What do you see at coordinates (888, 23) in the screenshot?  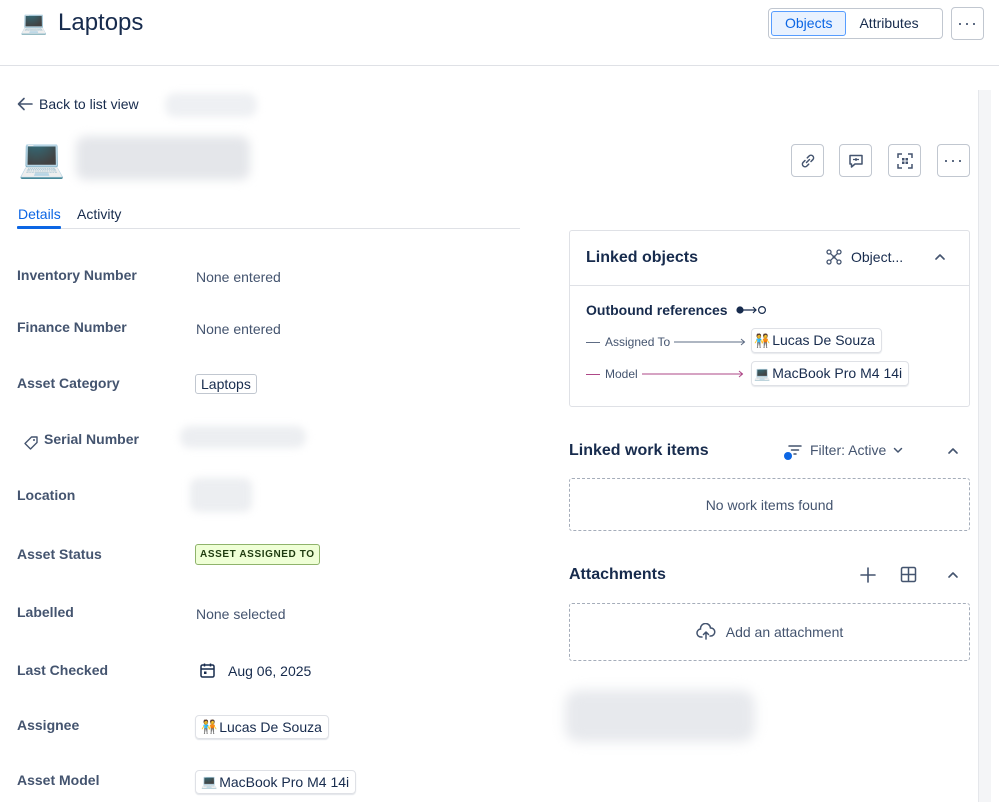 I see `attributes-toggle-button: Attributes` at bounding box center [888, 23].